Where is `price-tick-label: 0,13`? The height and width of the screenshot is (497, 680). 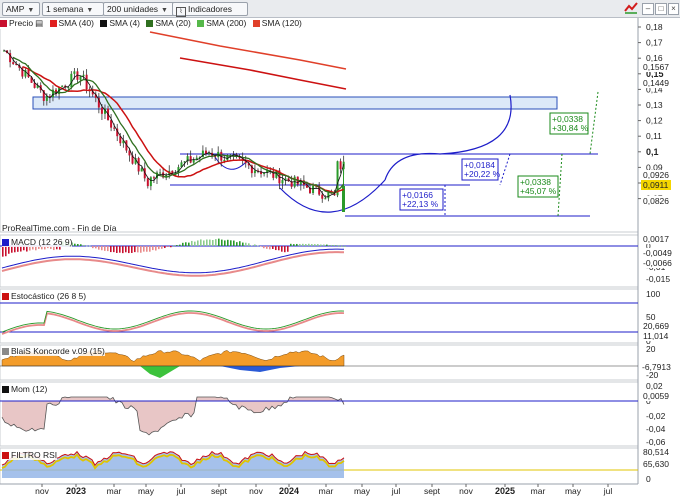 price-tick-label: 0,13 is located at coordinates (654, 105).